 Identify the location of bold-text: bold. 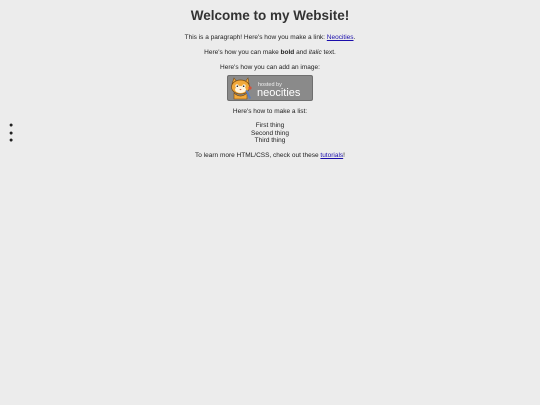
(287, 52).